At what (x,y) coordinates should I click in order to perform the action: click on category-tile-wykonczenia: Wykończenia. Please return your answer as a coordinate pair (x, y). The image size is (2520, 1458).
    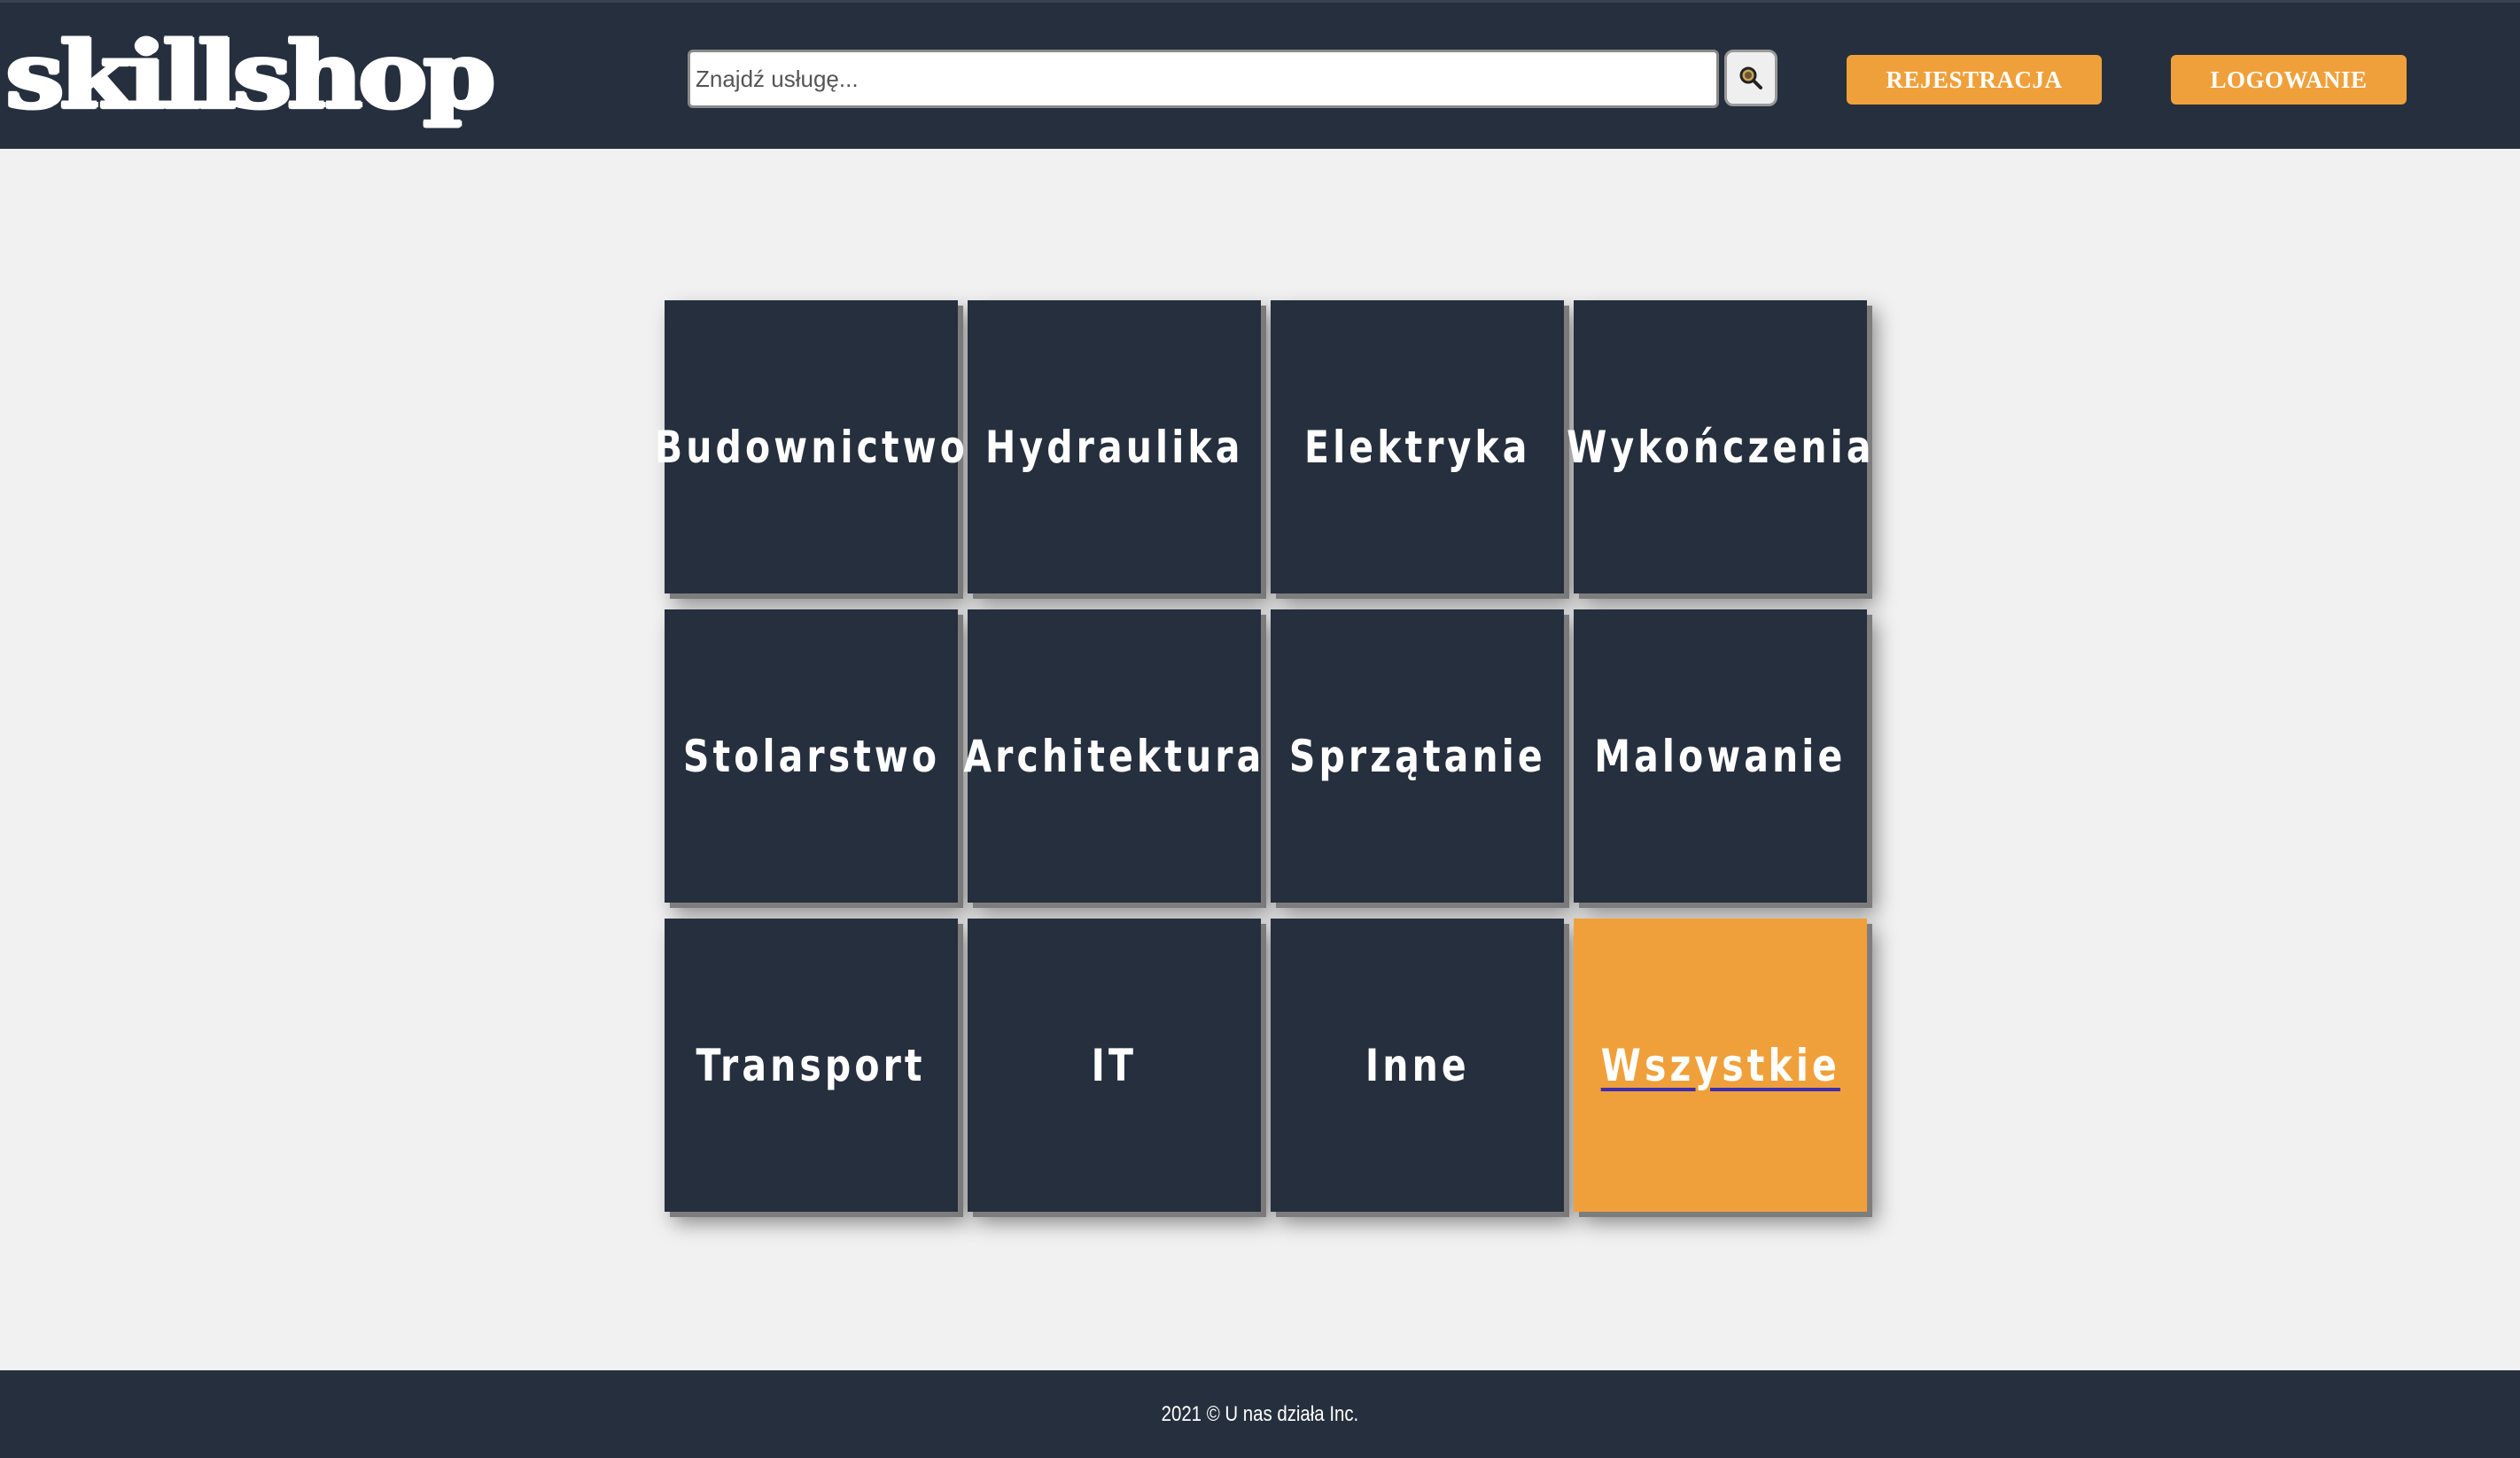
    Looking at the image, I should click on (1719, 446).